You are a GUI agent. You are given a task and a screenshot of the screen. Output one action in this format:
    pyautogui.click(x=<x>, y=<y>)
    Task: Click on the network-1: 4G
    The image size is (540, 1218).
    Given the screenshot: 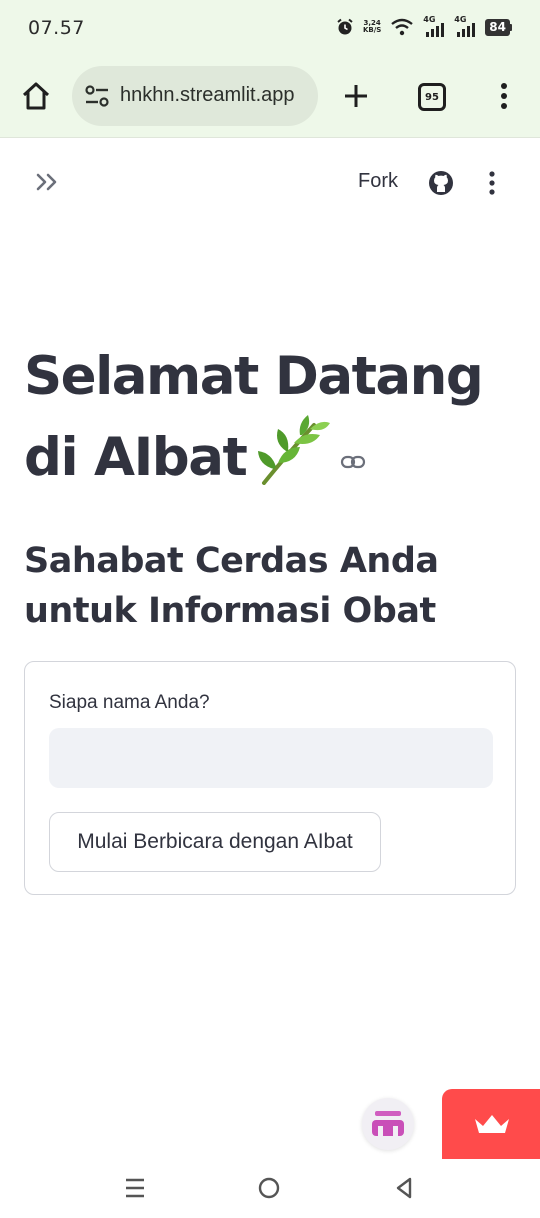 What is the action you would take?
    pyautogui.click(x=434, y=26)
    